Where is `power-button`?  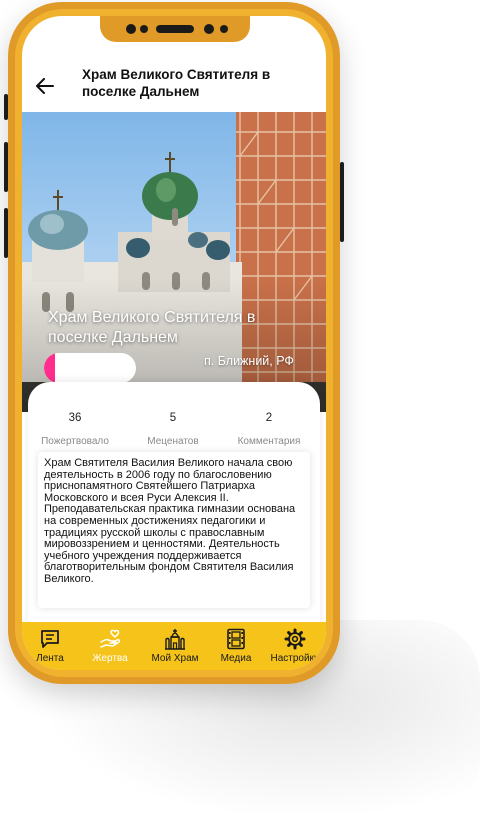
power-button is located at coordinates (342, 202).